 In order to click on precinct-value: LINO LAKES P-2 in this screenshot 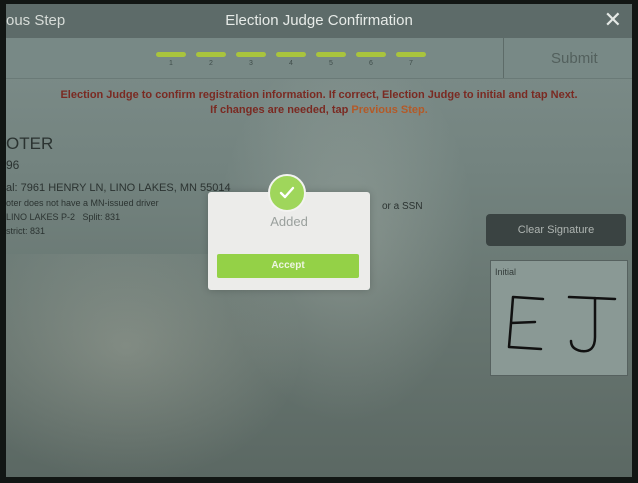, I will do `click(41, 217)`.